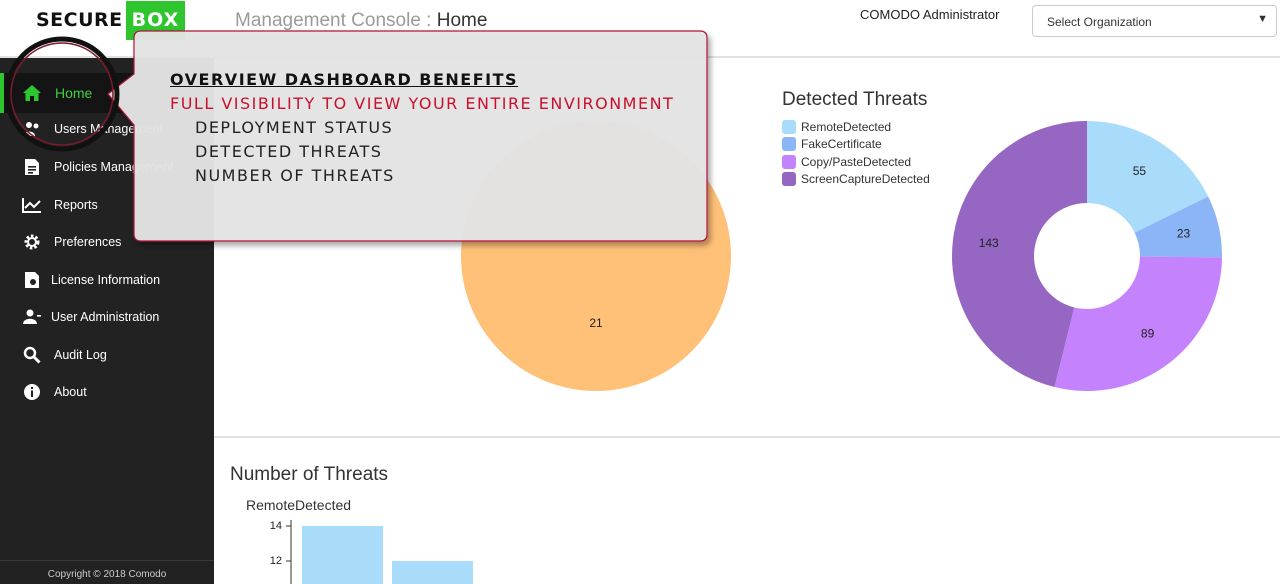 The width and height of the screenshot is (1280, 584). What do you see at coordinates (1138, 323) in the screenshot?
I see `doughnut-slice` at bounding box center [1138, 323].